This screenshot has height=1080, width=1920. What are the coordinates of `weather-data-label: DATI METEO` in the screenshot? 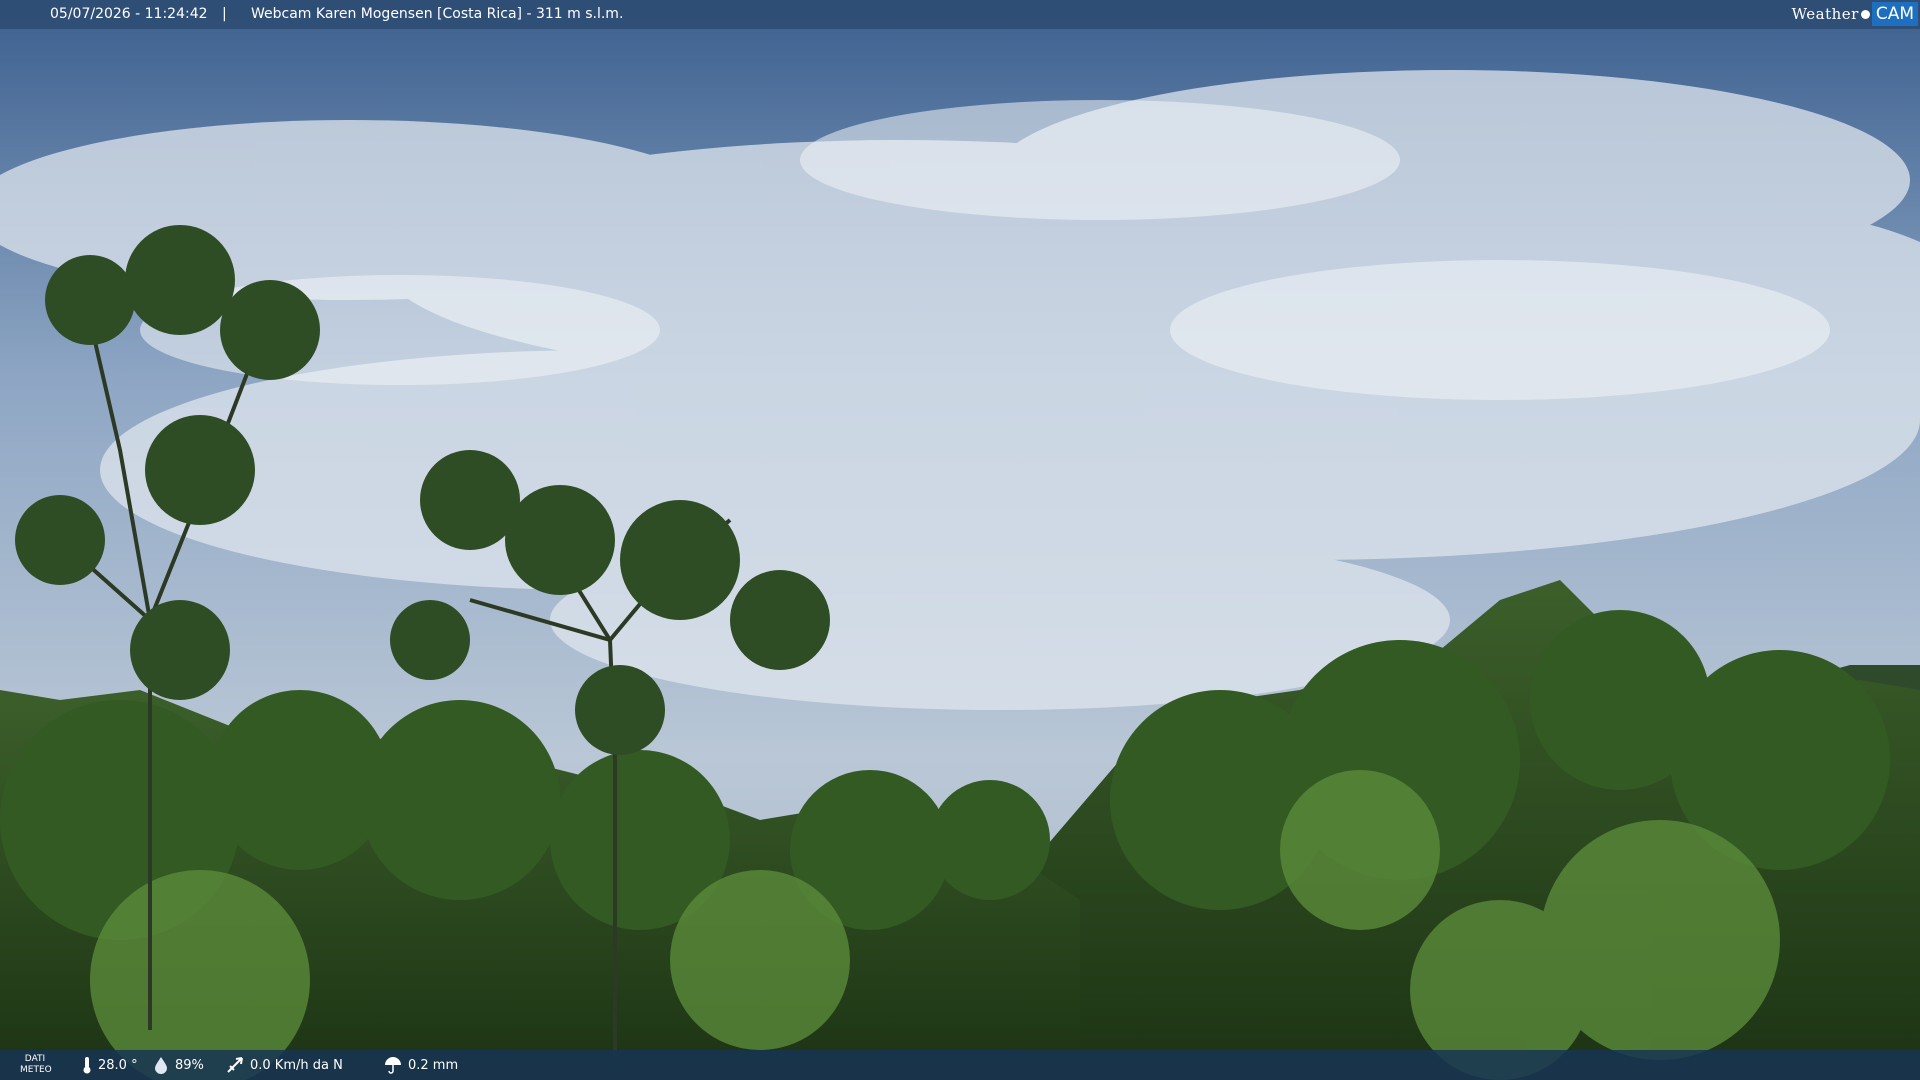 It's located at (36, 1065).